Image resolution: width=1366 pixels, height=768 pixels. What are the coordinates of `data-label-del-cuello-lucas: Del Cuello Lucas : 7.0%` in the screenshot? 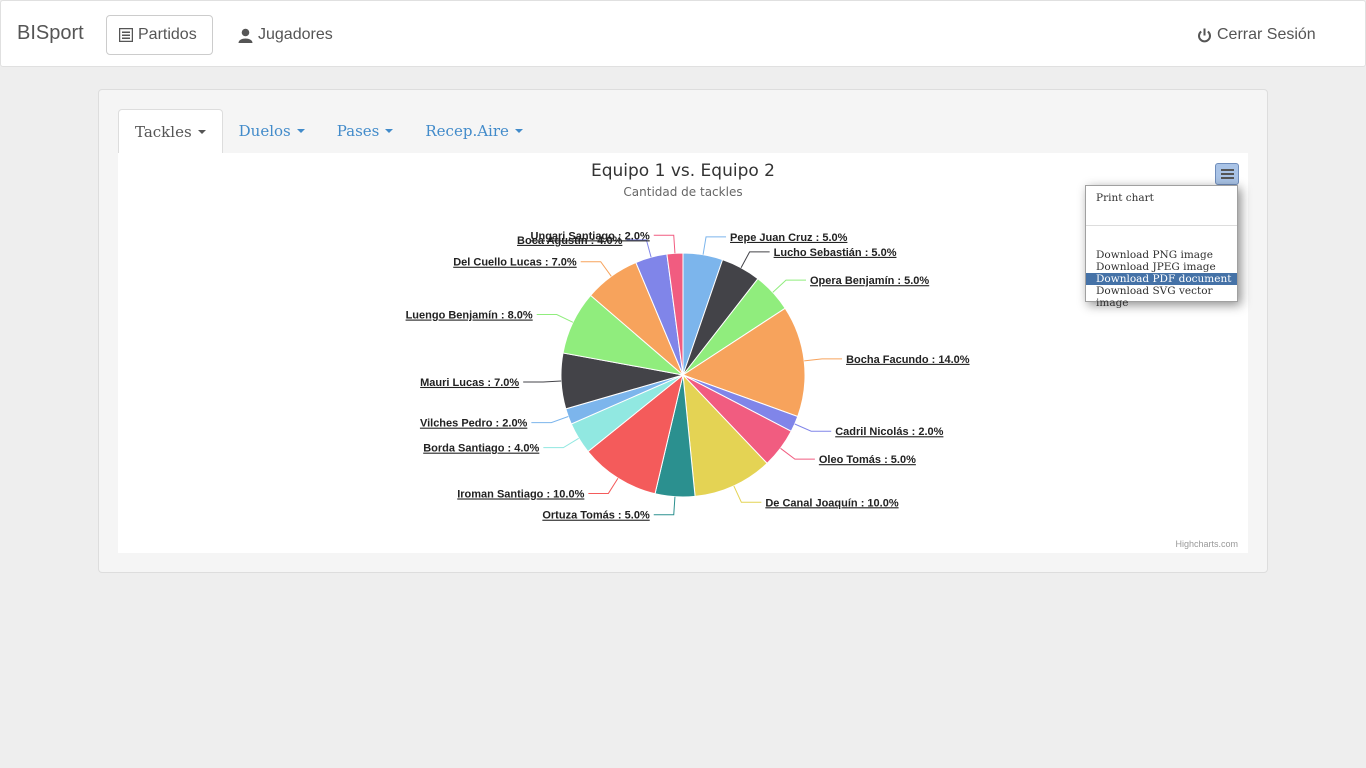 It's located at (515, 263).